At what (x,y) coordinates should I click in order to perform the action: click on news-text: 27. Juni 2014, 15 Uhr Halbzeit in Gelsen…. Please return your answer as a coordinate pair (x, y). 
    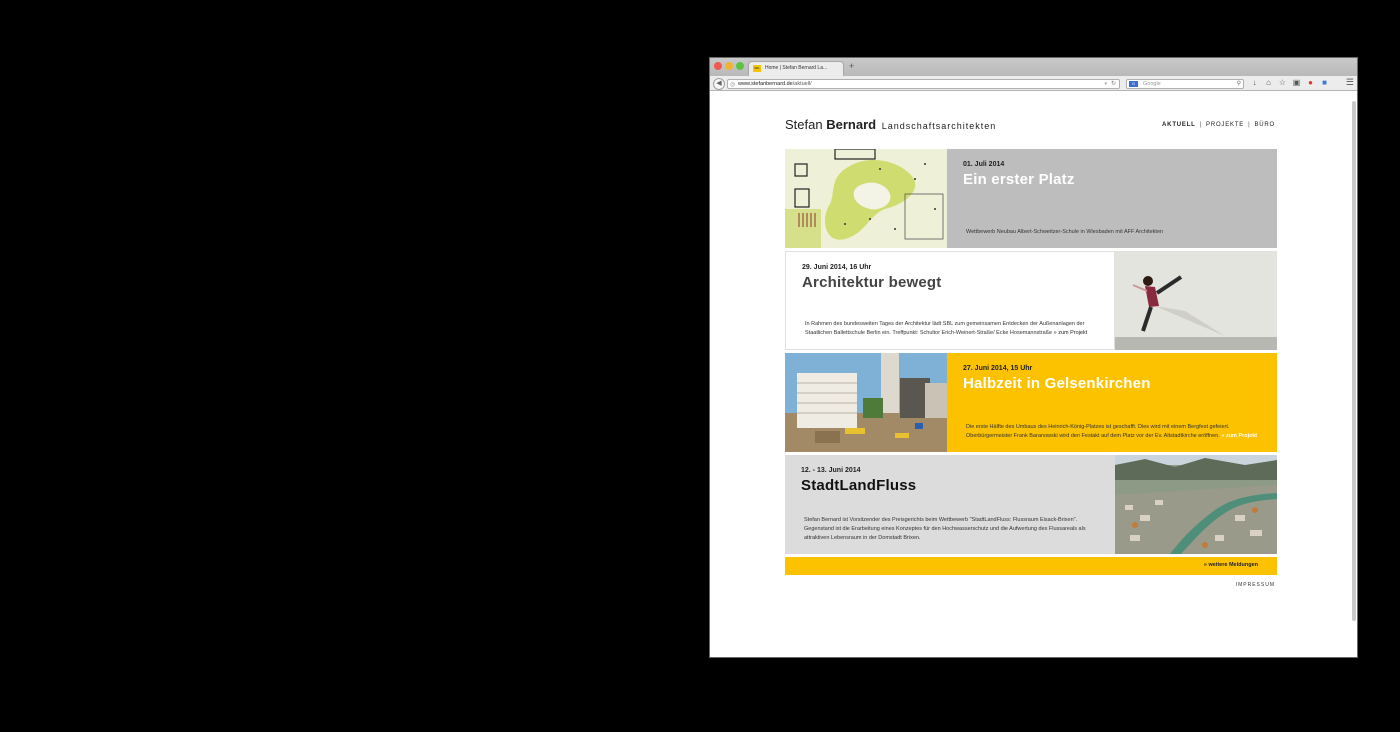
    Looking at the image, I should click on (1112, 402).